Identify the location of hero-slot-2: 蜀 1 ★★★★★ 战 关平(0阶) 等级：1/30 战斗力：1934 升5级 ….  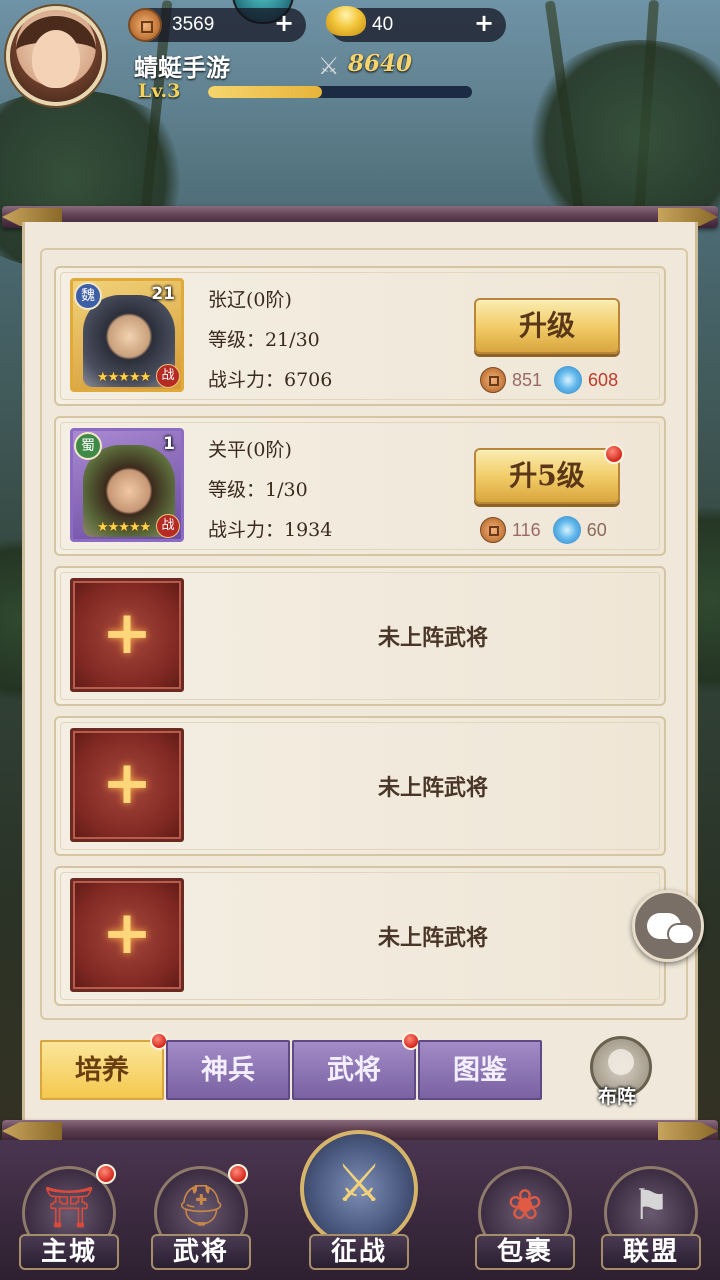
(360, 486).